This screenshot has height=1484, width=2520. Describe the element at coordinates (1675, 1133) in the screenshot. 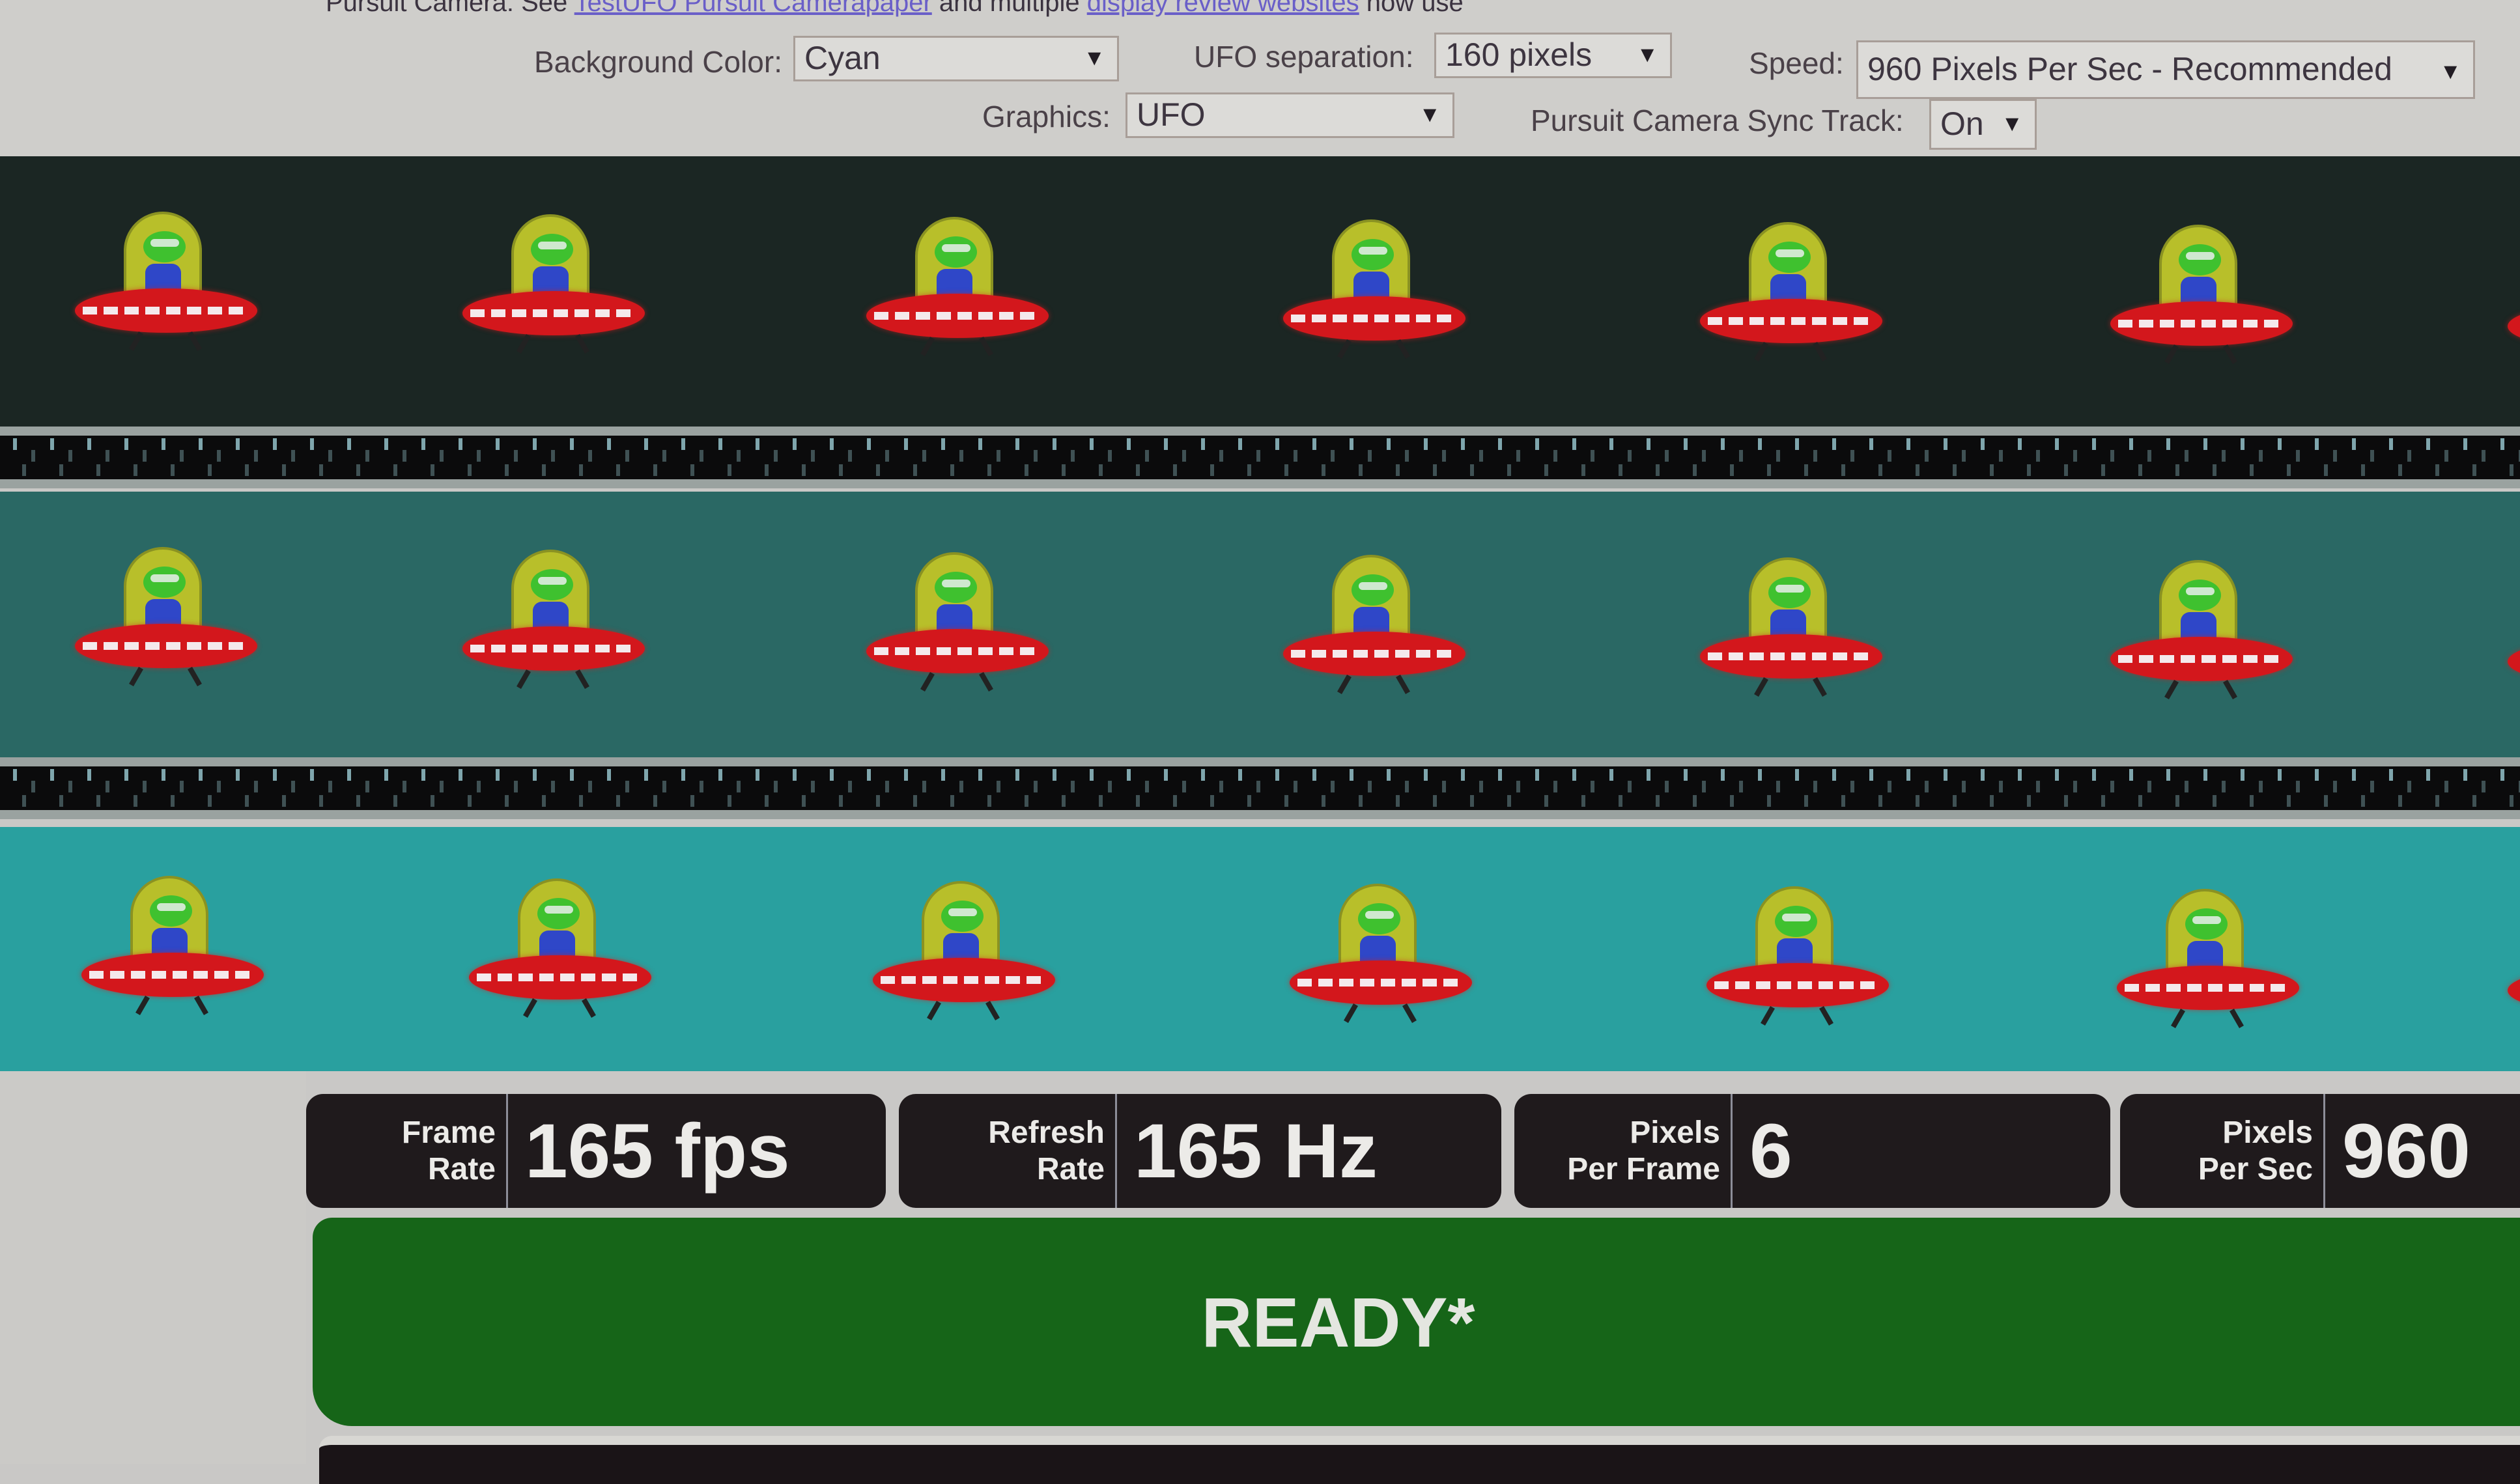

I see `stat-label-line: Pixels` at that location.